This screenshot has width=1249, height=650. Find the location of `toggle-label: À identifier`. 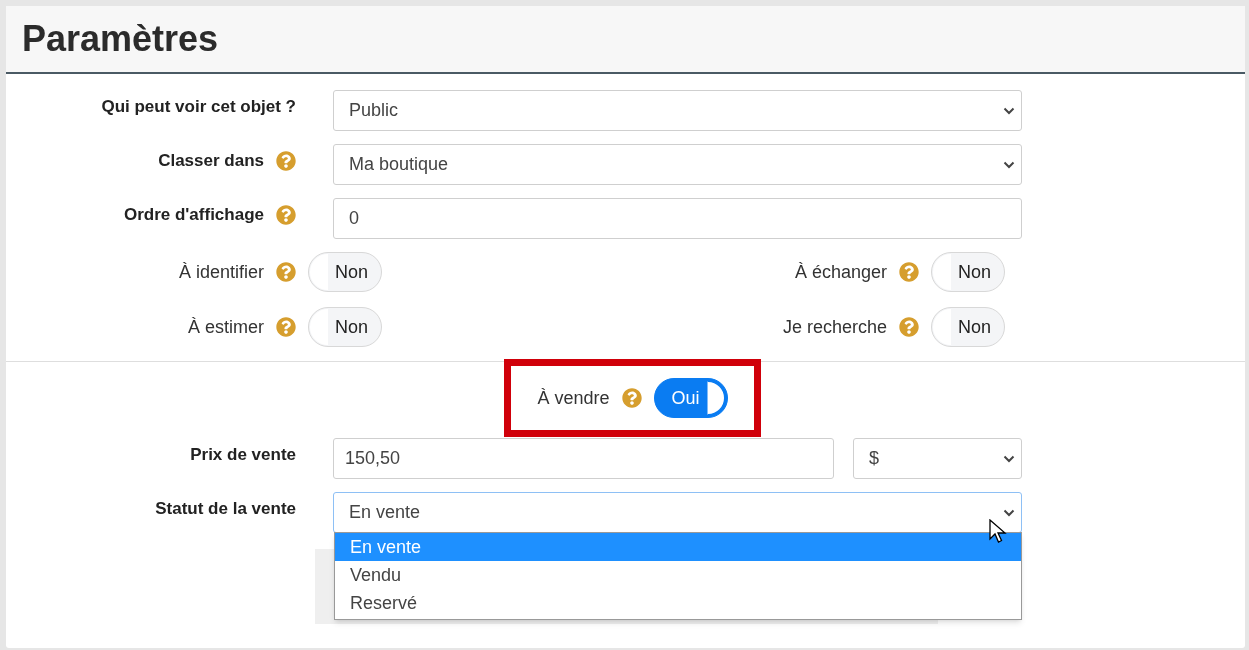

toggle-label: À identifier is located at coordinates (221, 272).